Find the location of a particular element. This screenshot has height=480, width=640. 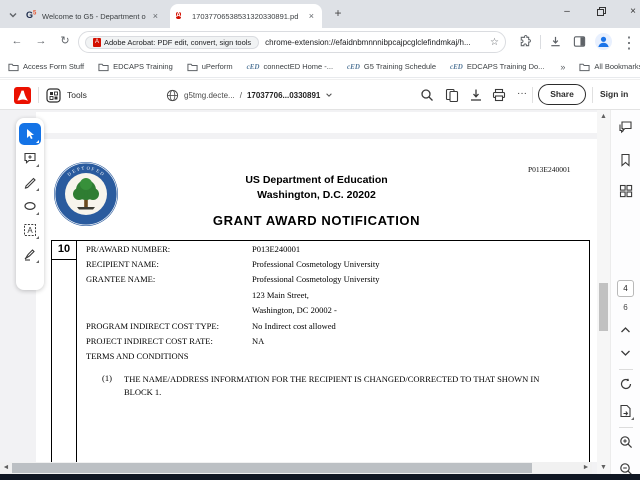

reload-icon: ↻ is located at coordinates (65, 42).